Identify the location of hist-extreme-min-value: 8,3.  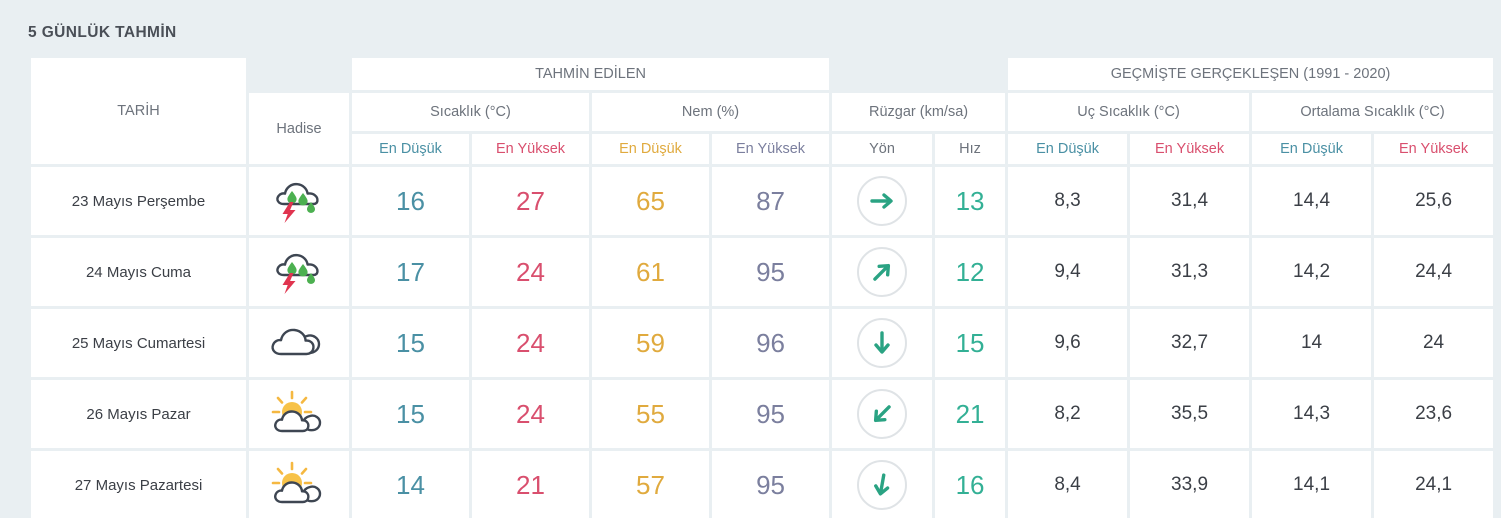
(1068, 201).